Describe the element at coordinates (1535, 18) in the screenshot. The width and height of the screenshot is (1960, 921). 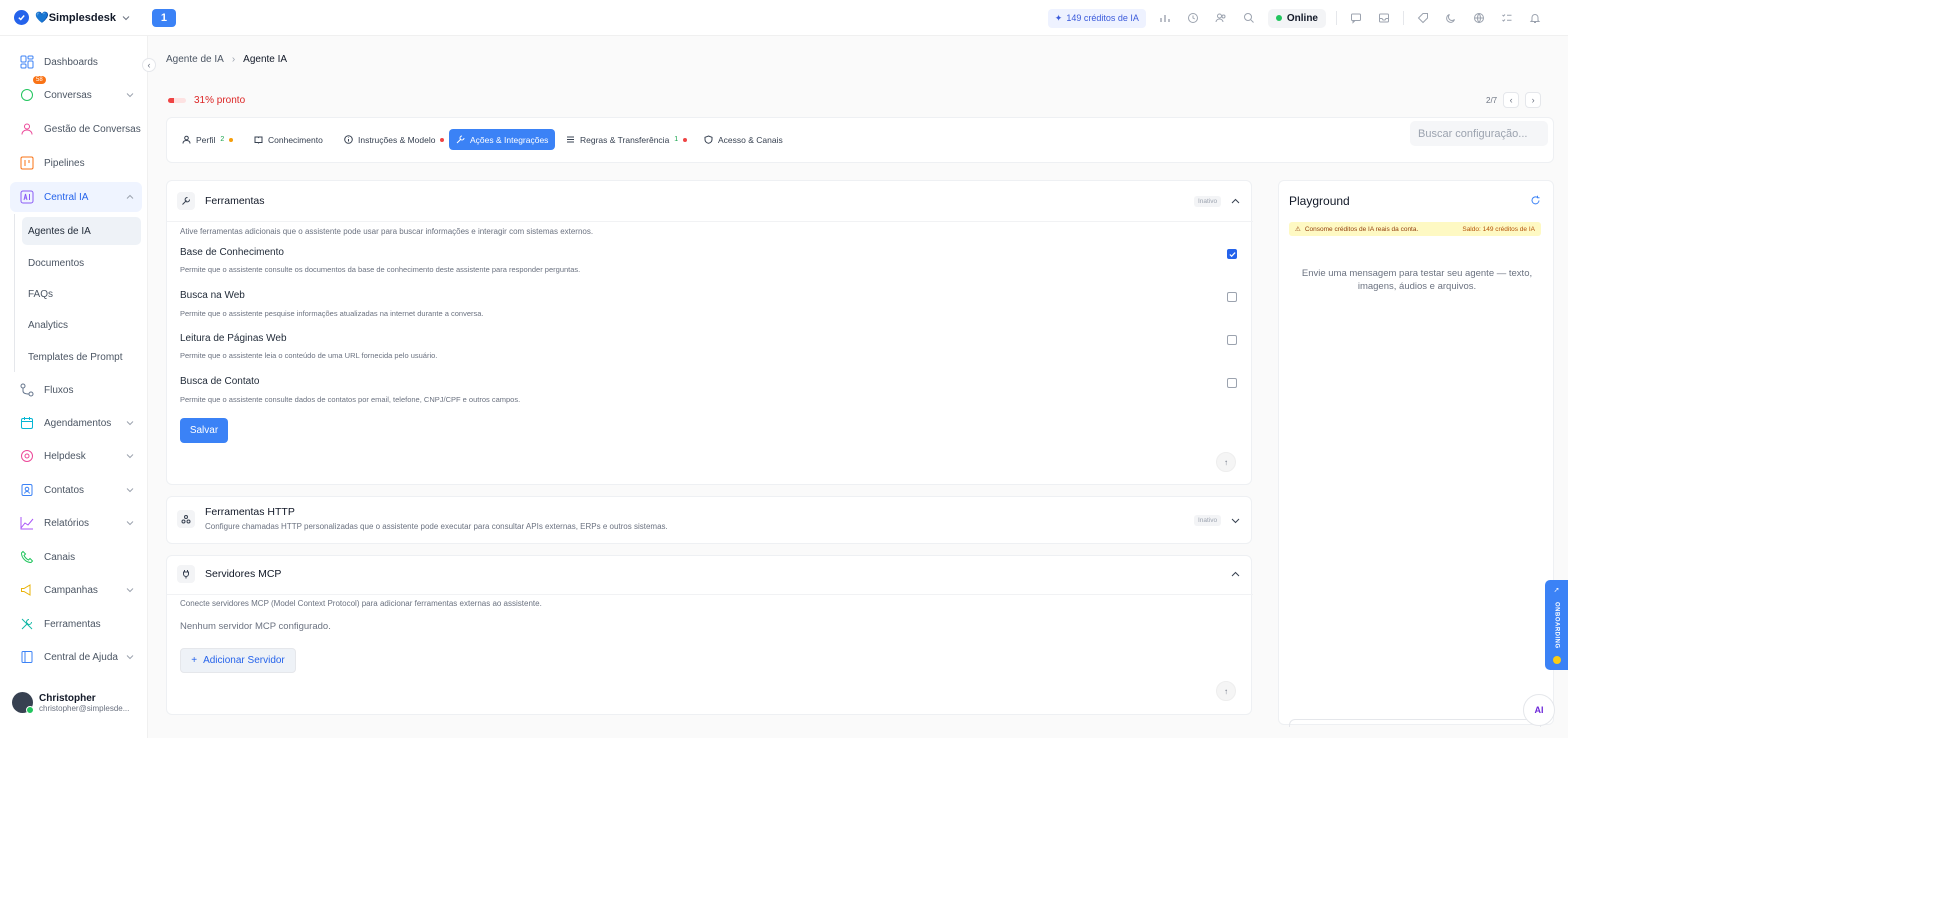
I see `bell-icon` at that location.